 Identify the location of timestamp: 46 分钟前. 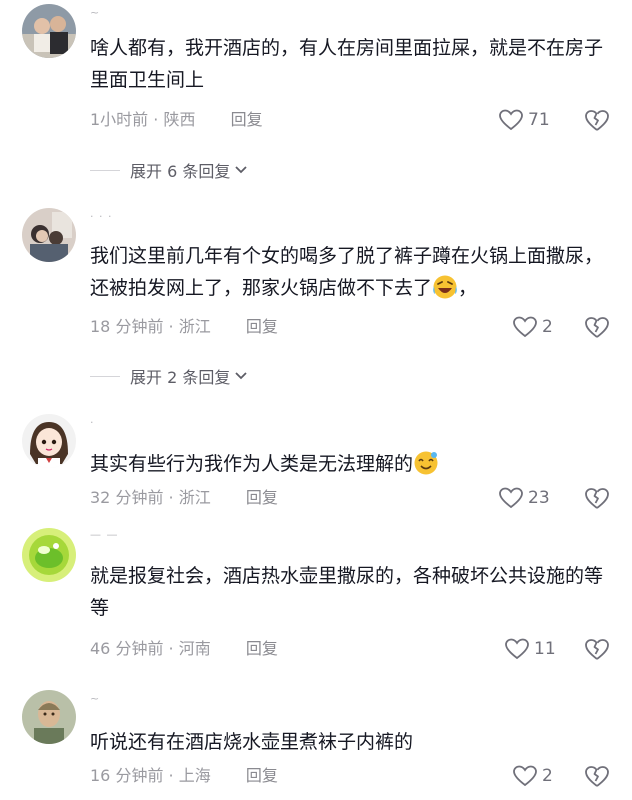
(127, 648).